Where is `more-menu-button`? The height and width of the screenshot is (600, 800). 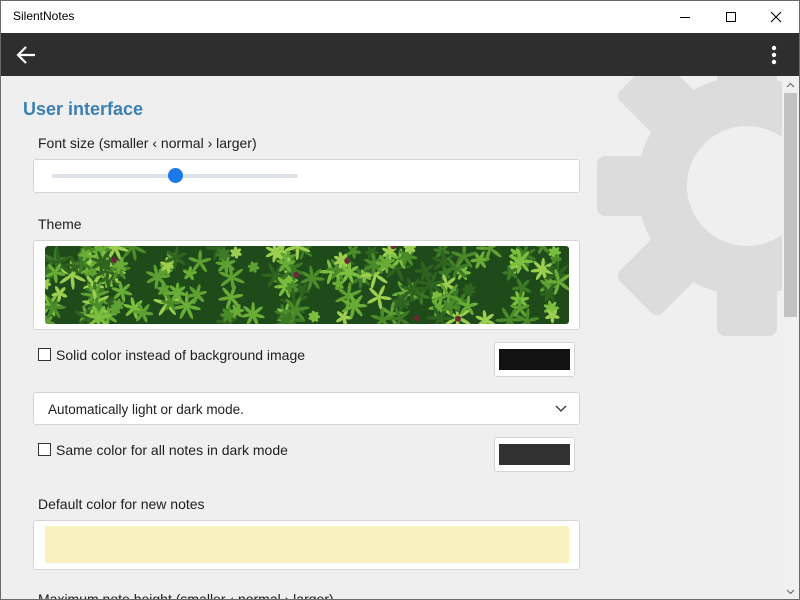
more-menu-button is located at coordinates (774, 55).